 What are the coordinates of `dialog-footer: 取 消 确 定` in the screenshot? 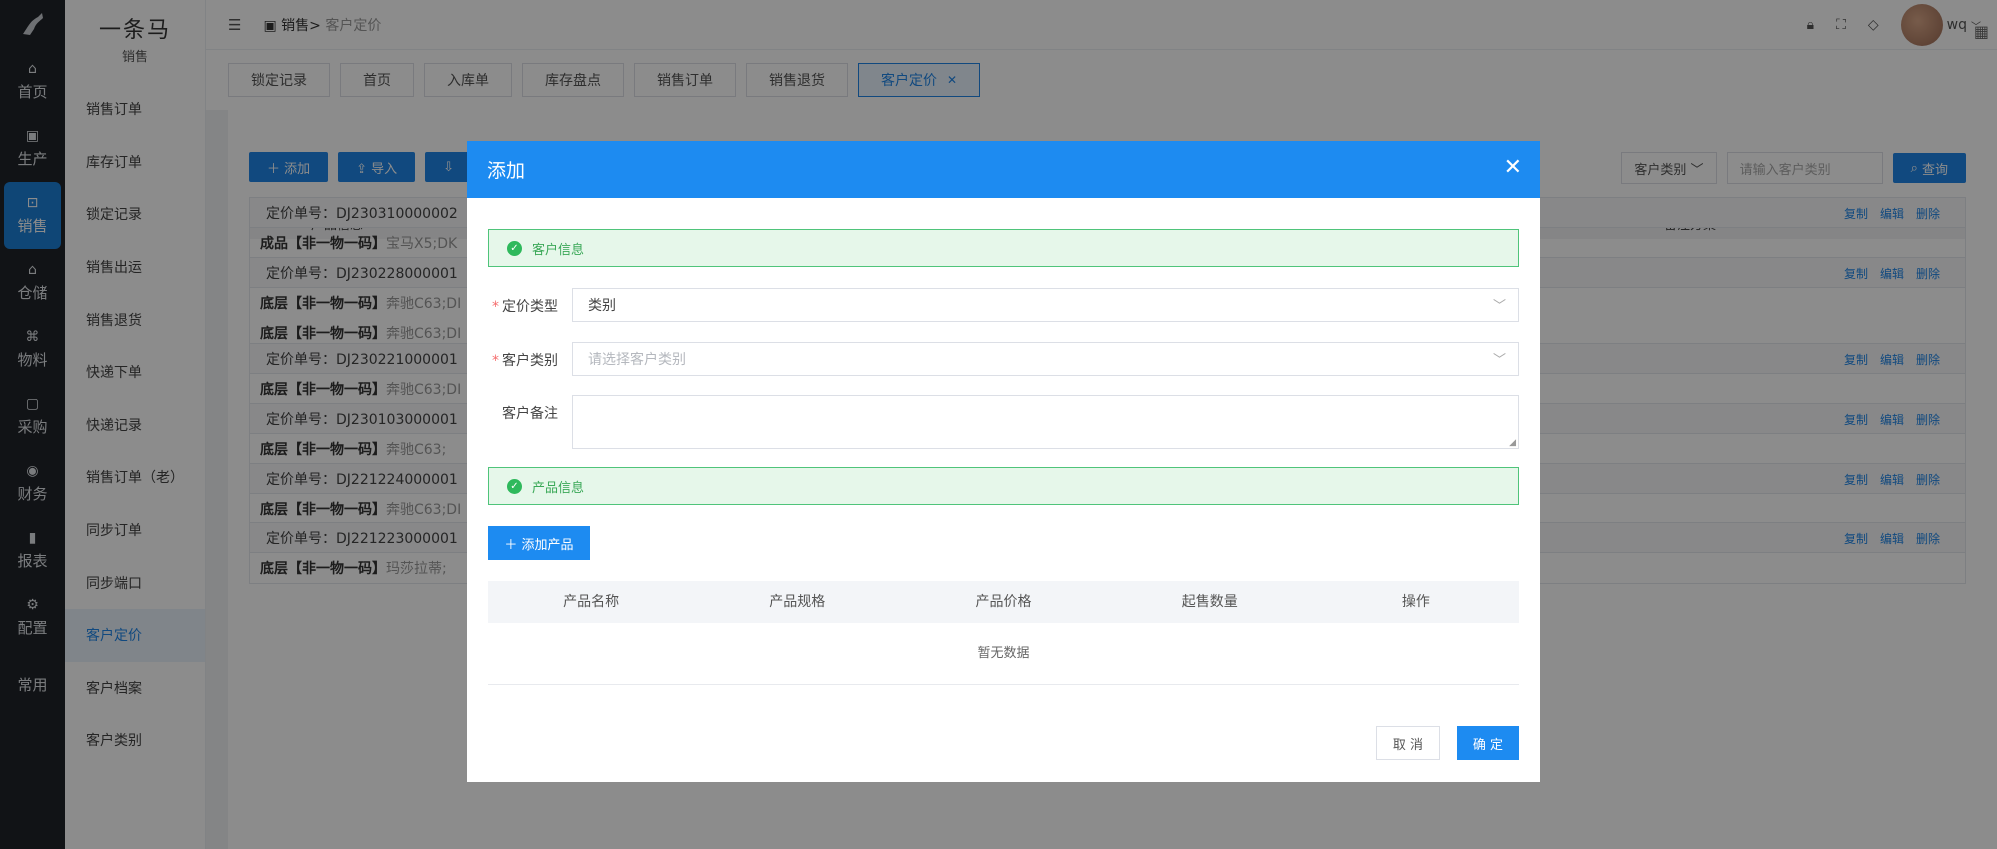 It's located at (1003, 744).